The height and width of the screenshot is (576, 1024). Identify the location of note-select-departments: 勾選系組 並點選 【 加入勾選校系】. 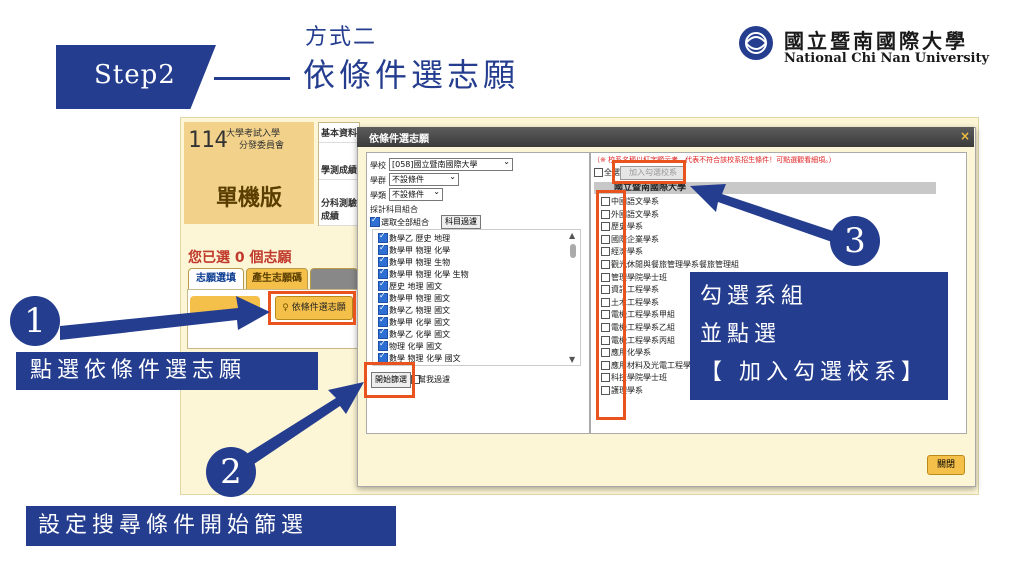
(819, 336).